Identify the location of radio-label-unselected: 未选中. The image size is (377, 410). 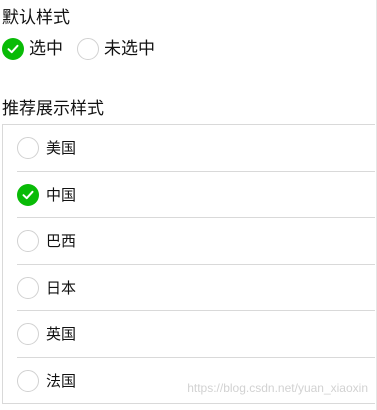
(129, 49).